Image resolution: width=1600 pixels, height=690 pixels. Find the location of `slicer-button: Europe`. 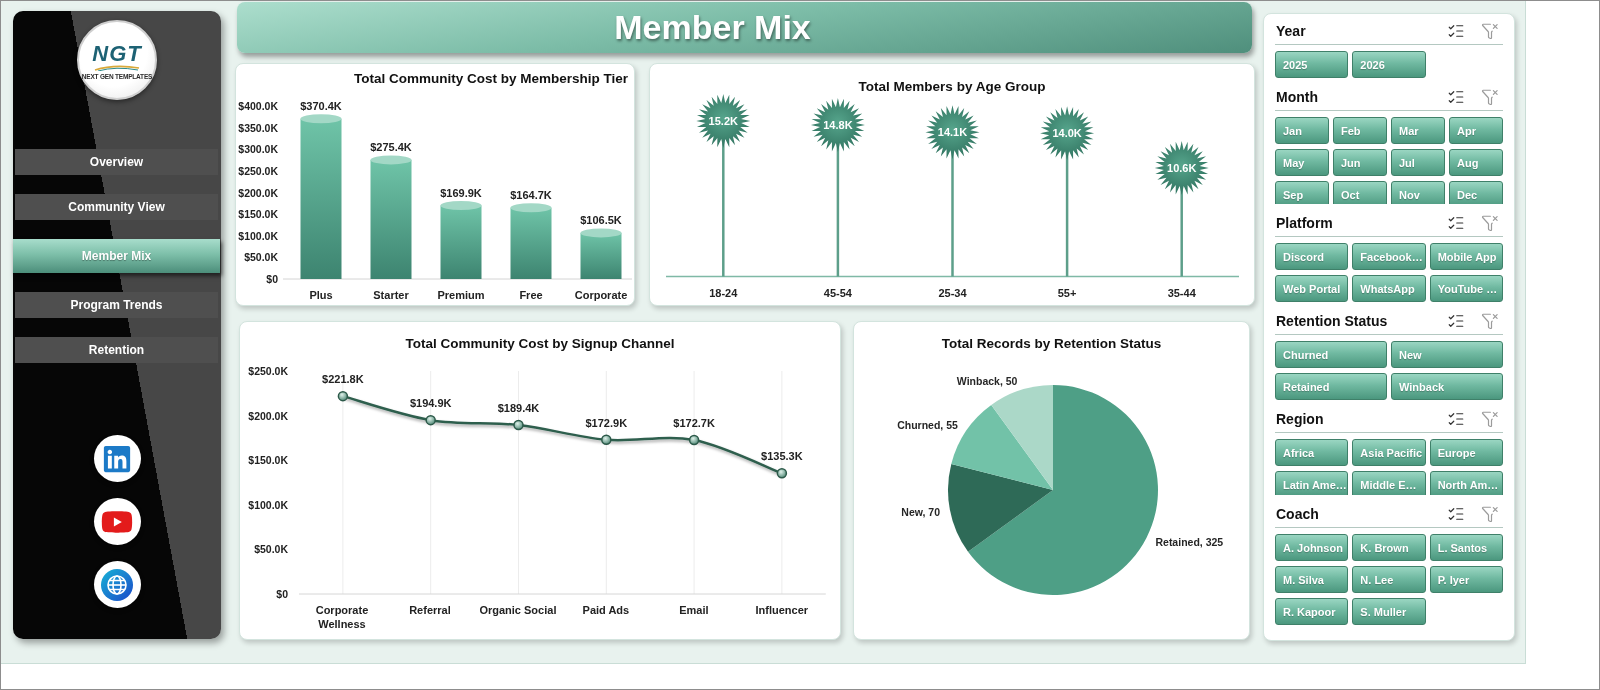

slicer-button: Europe is located at coordinates (1466, 452).